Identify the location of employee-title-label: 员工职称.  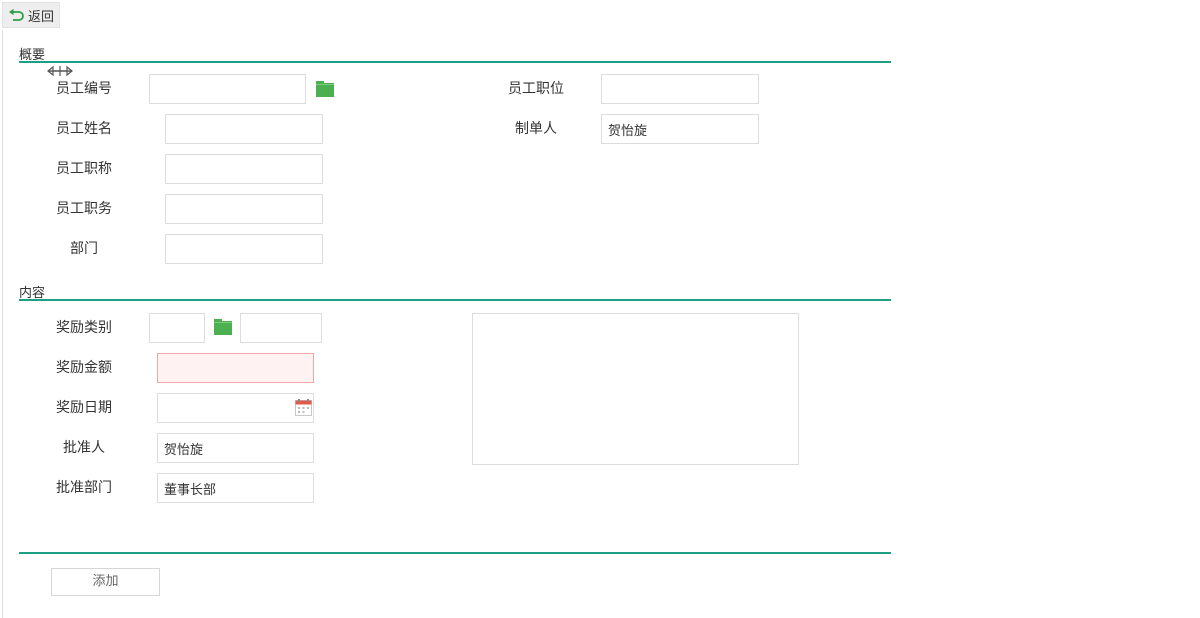
(84, 169).